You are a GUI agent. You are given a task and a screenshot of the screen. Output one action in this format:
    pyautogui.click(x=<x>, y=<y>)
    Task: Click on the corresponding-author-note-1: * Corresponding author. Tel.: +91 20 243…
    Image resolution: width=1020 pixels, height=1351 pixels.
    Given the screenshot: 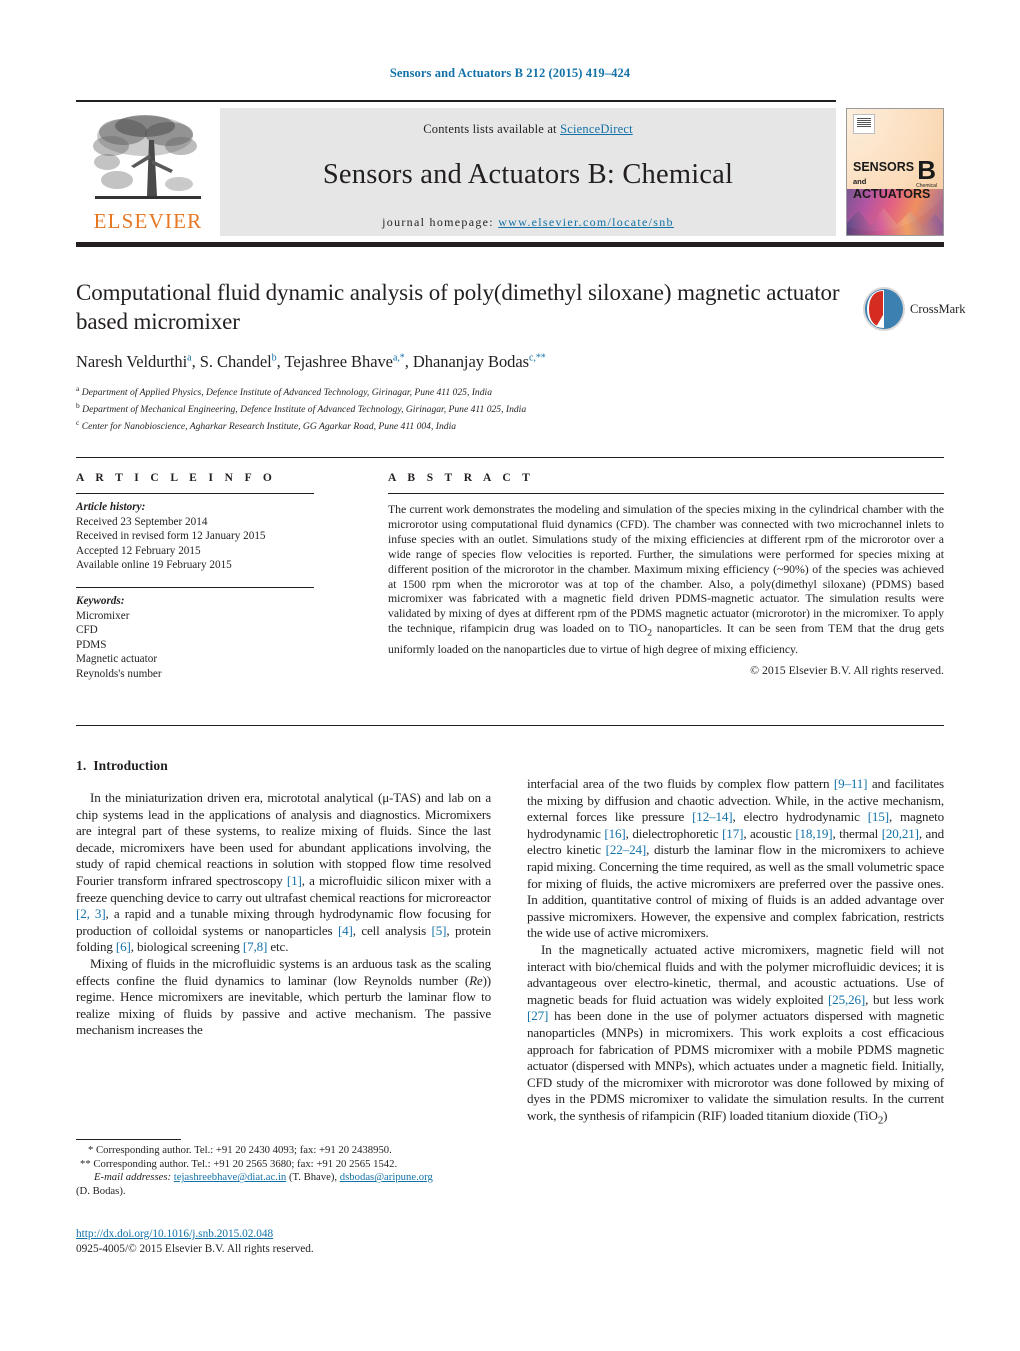 What is the action you would take?
    pyautogui.click(x=240, y=1150)
    